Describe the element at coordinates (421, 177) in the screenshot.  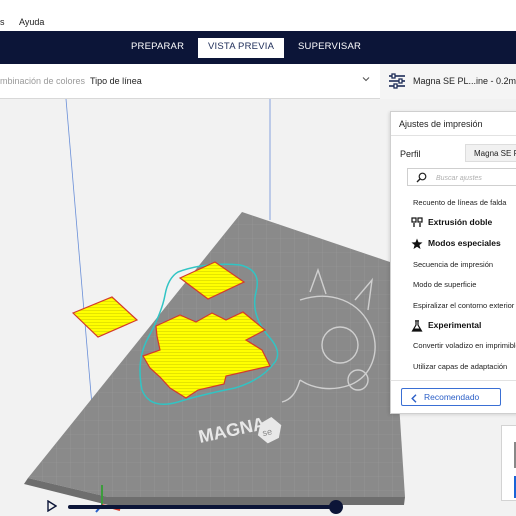
I see `search-icon` at that location.